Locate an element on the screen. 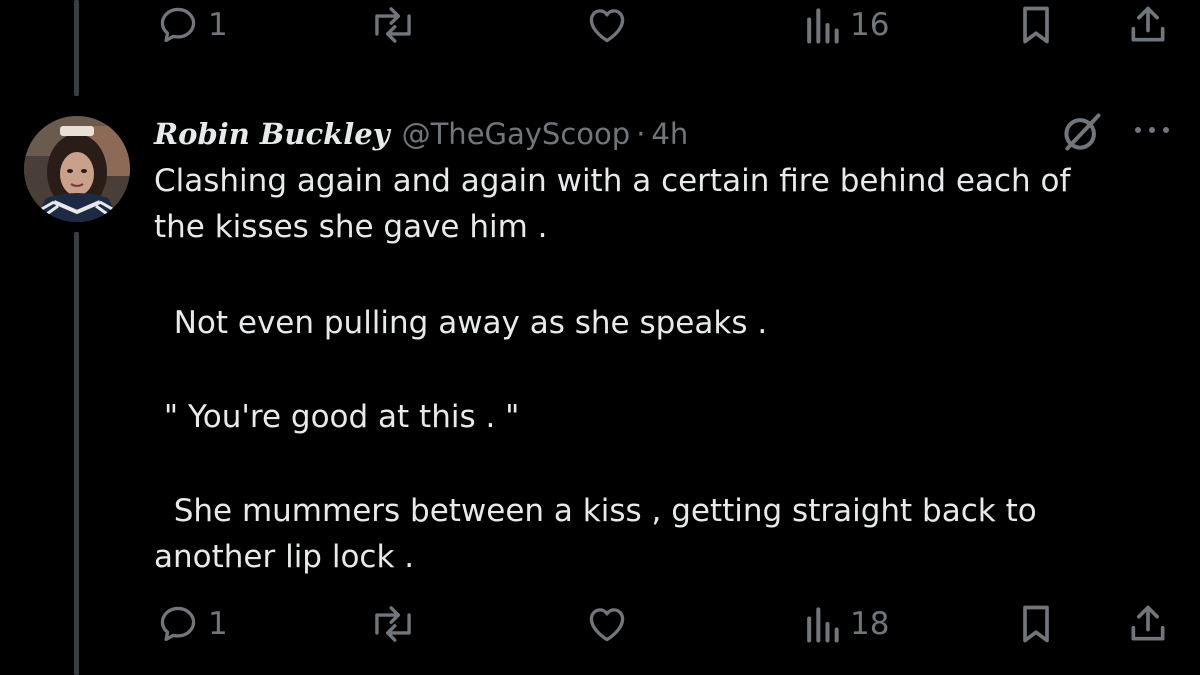  views-count: 18 is located at coordinates (870, 624).